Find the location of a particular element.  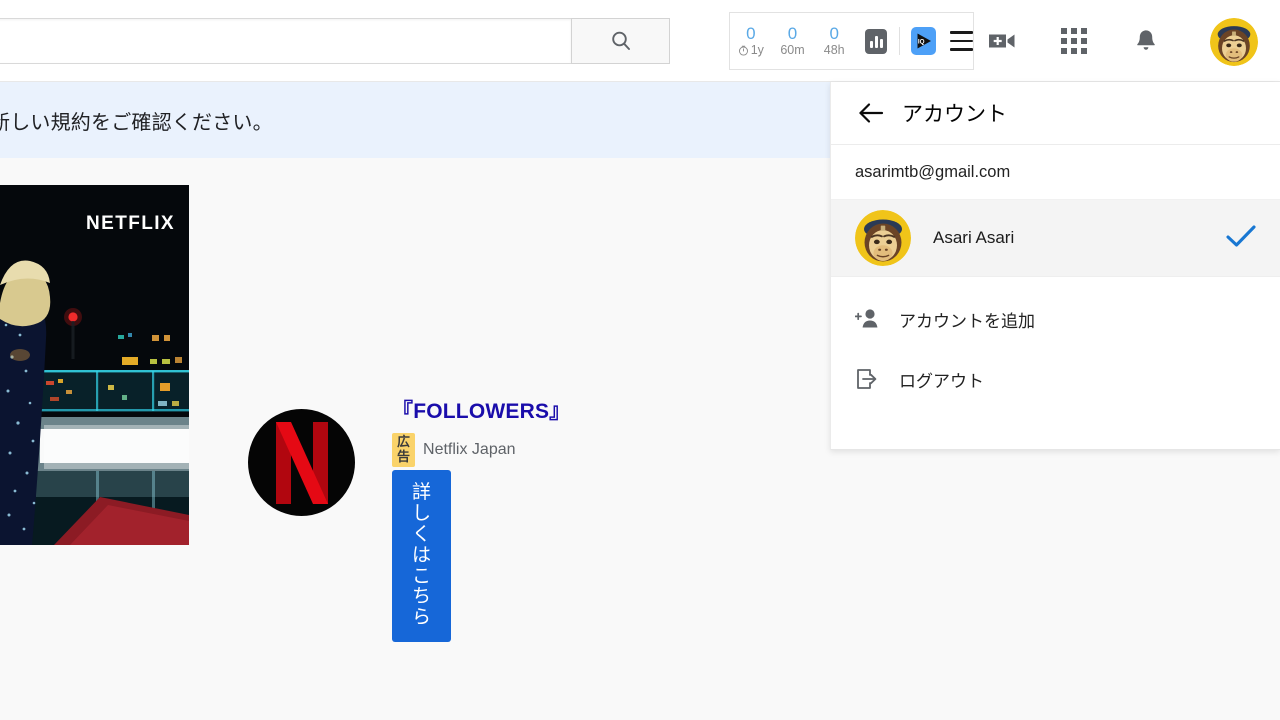

menu-item-add-account: アカウントを追加 is located at coordinates (1055, 319).